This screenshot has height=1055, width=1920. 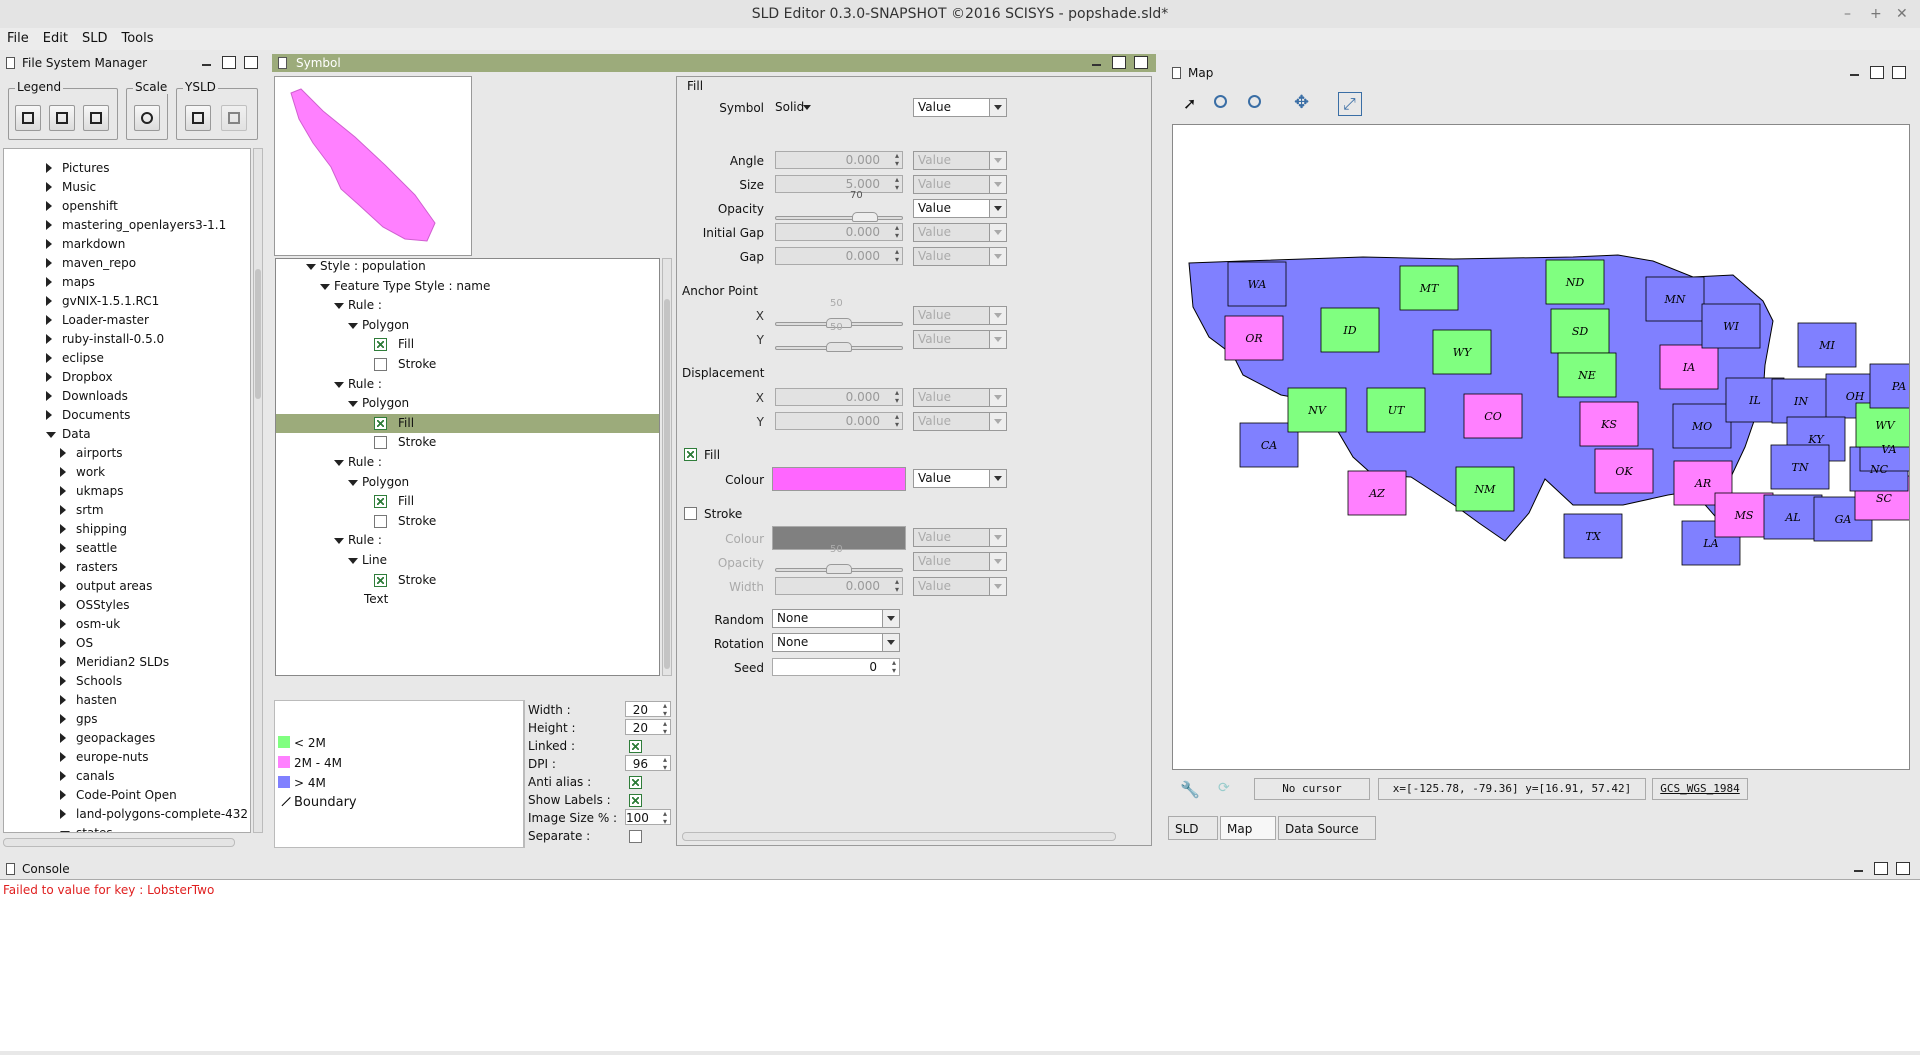 What do you see at coordinates (1700, 789) in the screenshot?
I see `crs-label: GCS_WGS_1984` at bounding box center [1700, 789].